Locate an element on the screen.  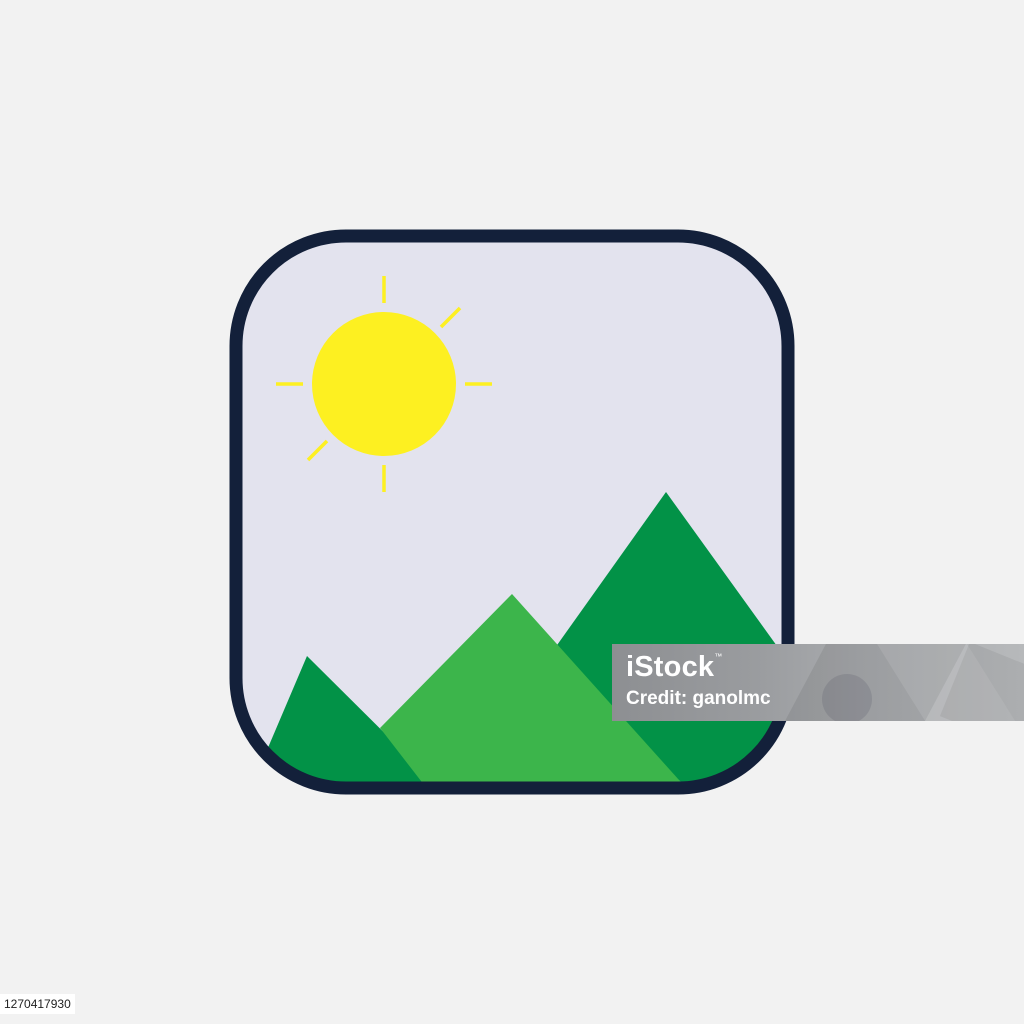
watermark-brand-name: iStock is located at coordinates (670, 667).